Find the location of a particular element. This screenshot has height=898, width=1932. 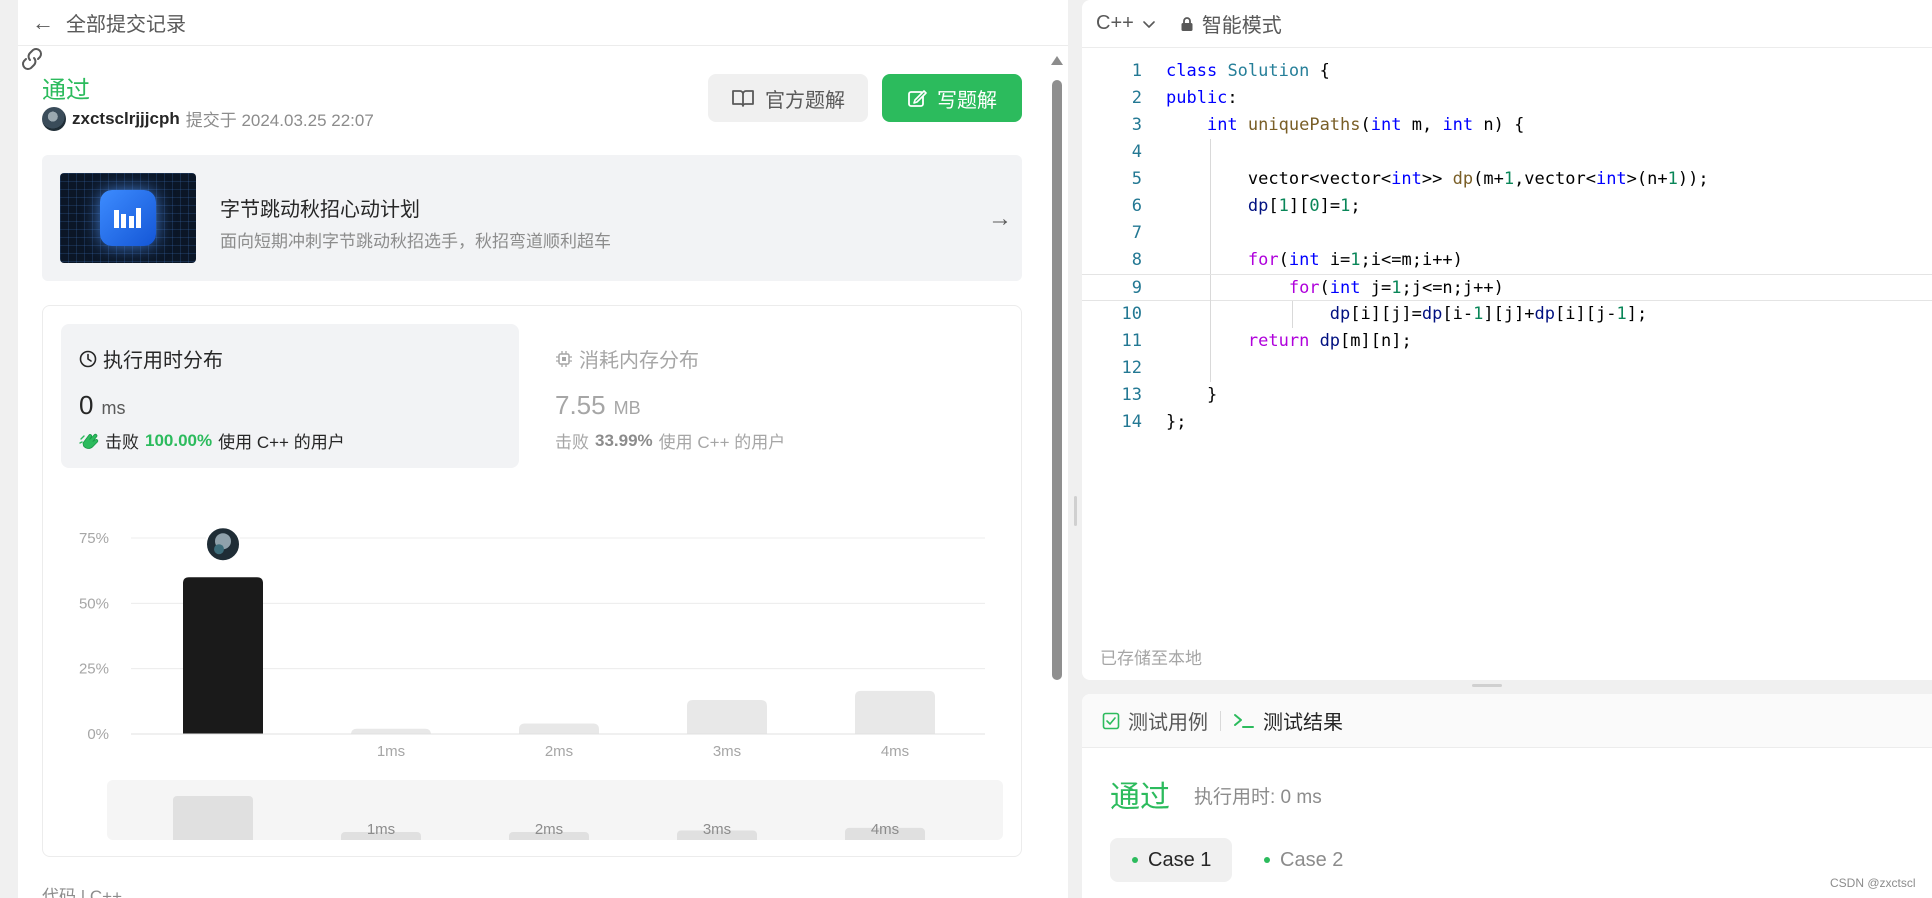

write-solution-button: 写题解 is located at coordinates (952, 98).